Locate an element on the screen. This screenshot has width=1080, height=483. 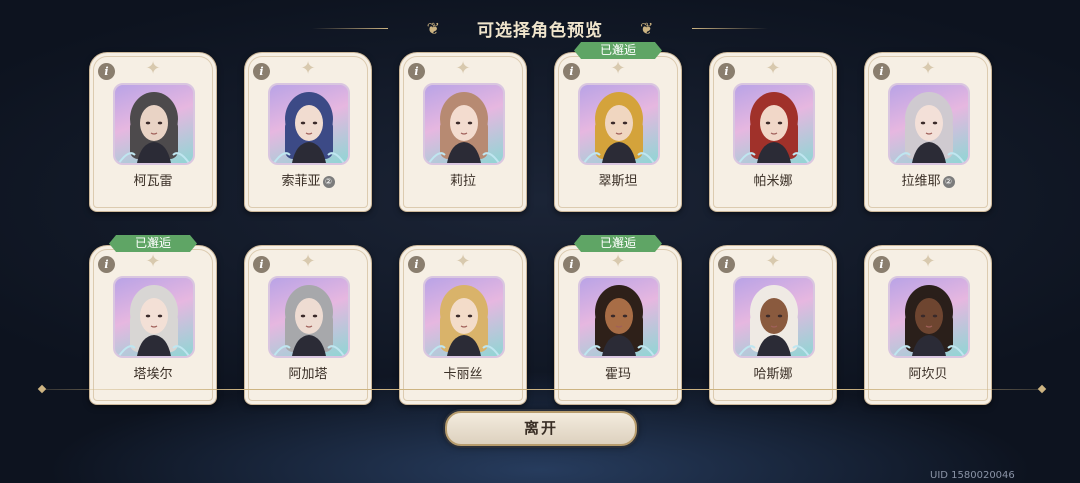
character-name-text: 柯瓦雷 is located at coordinates (153, 181).